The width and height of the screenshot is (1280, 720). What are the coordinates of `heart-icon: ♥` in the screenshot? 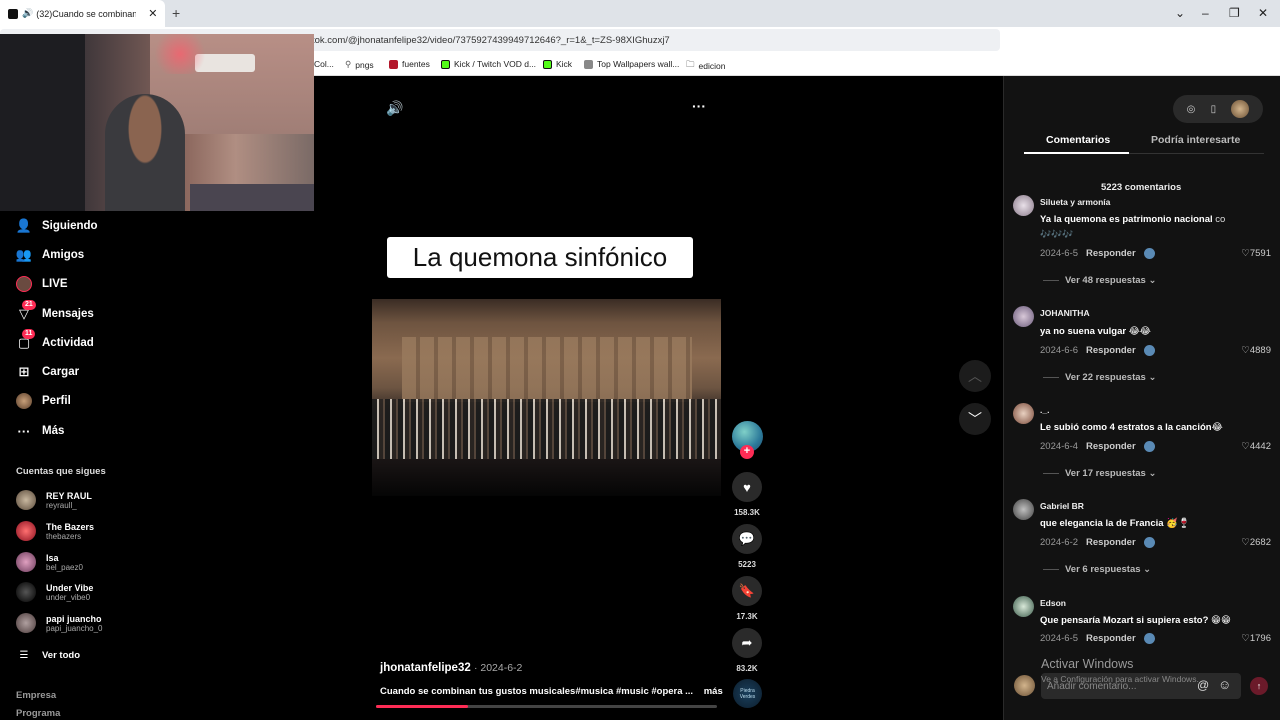 It's located at (747, 487).